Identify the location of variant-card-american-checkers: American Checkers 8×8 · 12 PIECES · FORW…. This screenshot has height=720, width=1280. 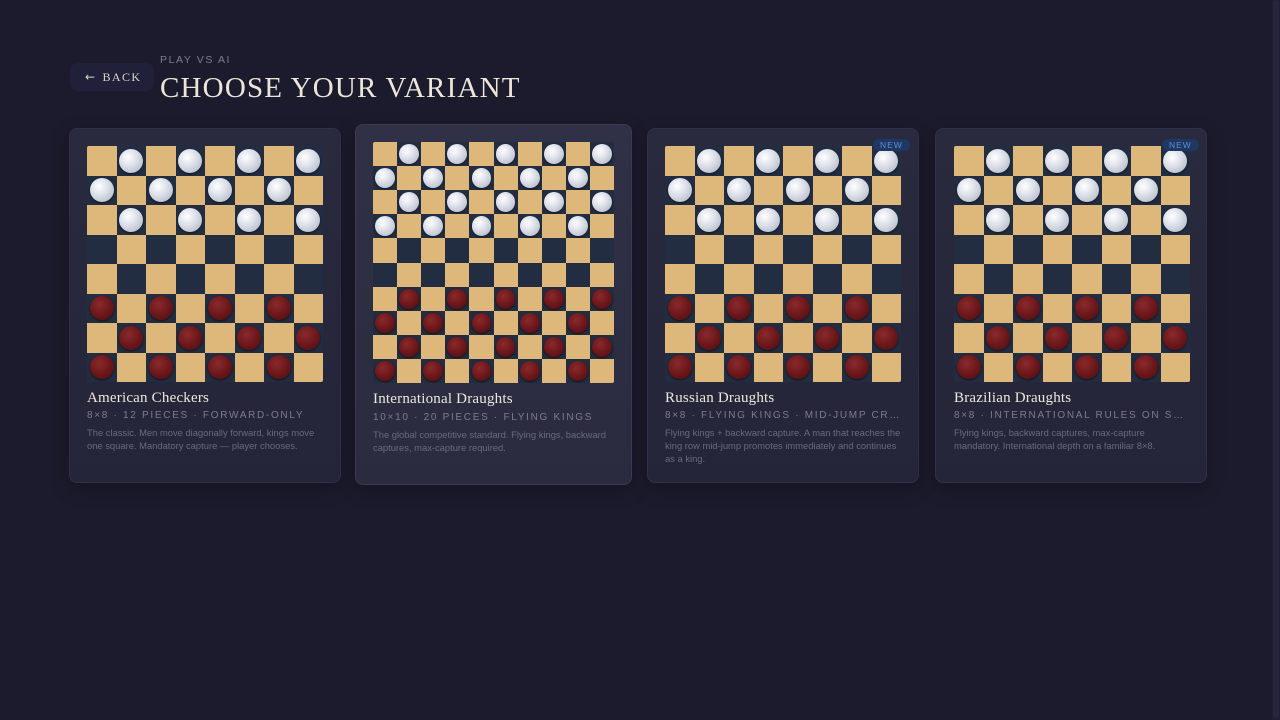
(205, 305).